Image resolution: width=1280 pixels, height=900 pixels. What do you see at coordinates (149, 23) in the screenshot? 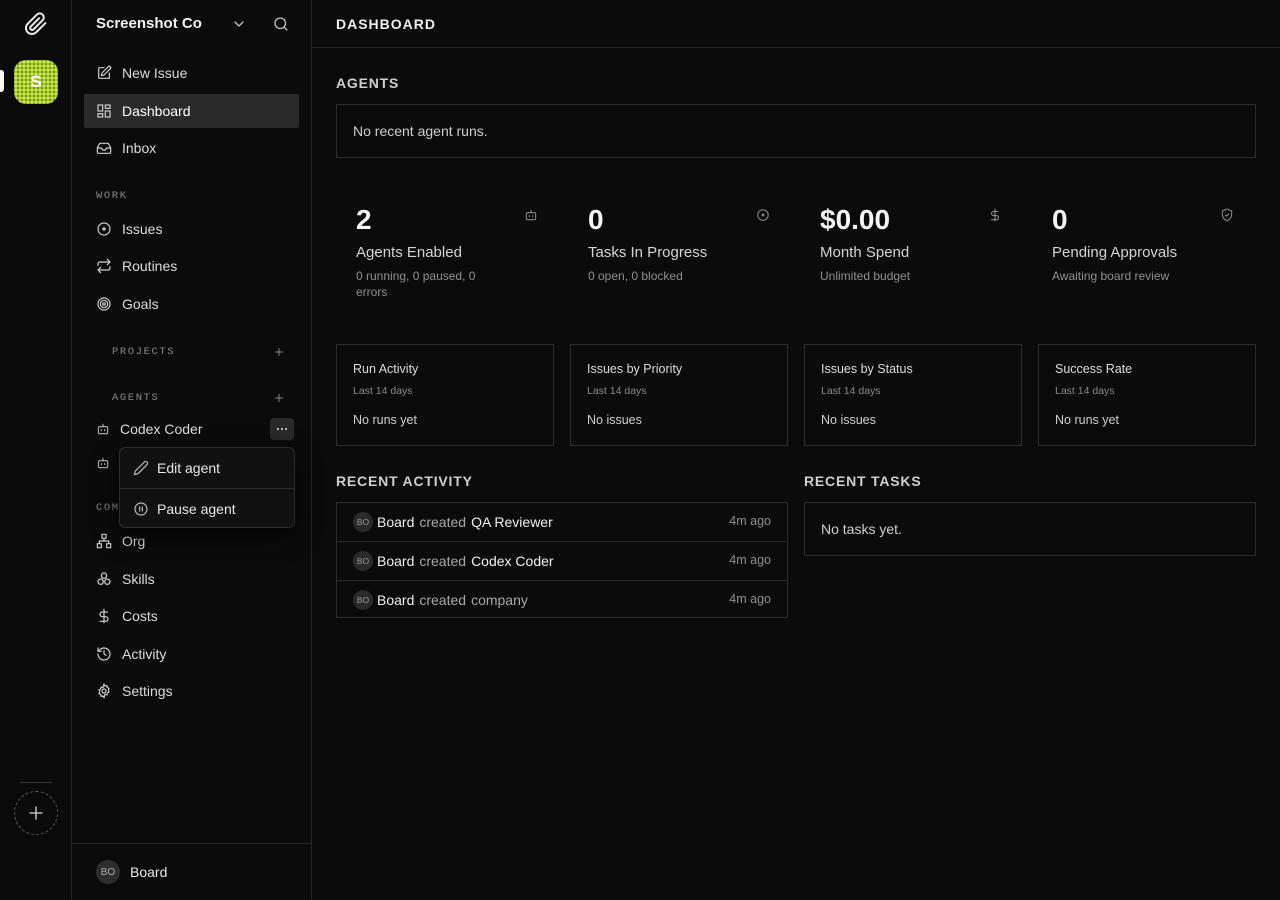
I see `company-switcher-name: Screenshot Co` at bounding box center [149, 23].